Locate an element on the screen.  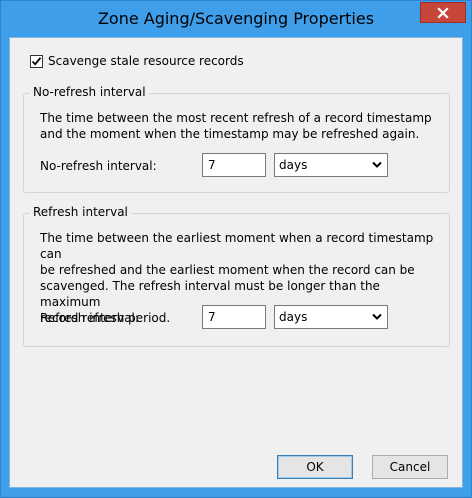
no-refresh-unit-select: days is located at coordinates (331, 165).